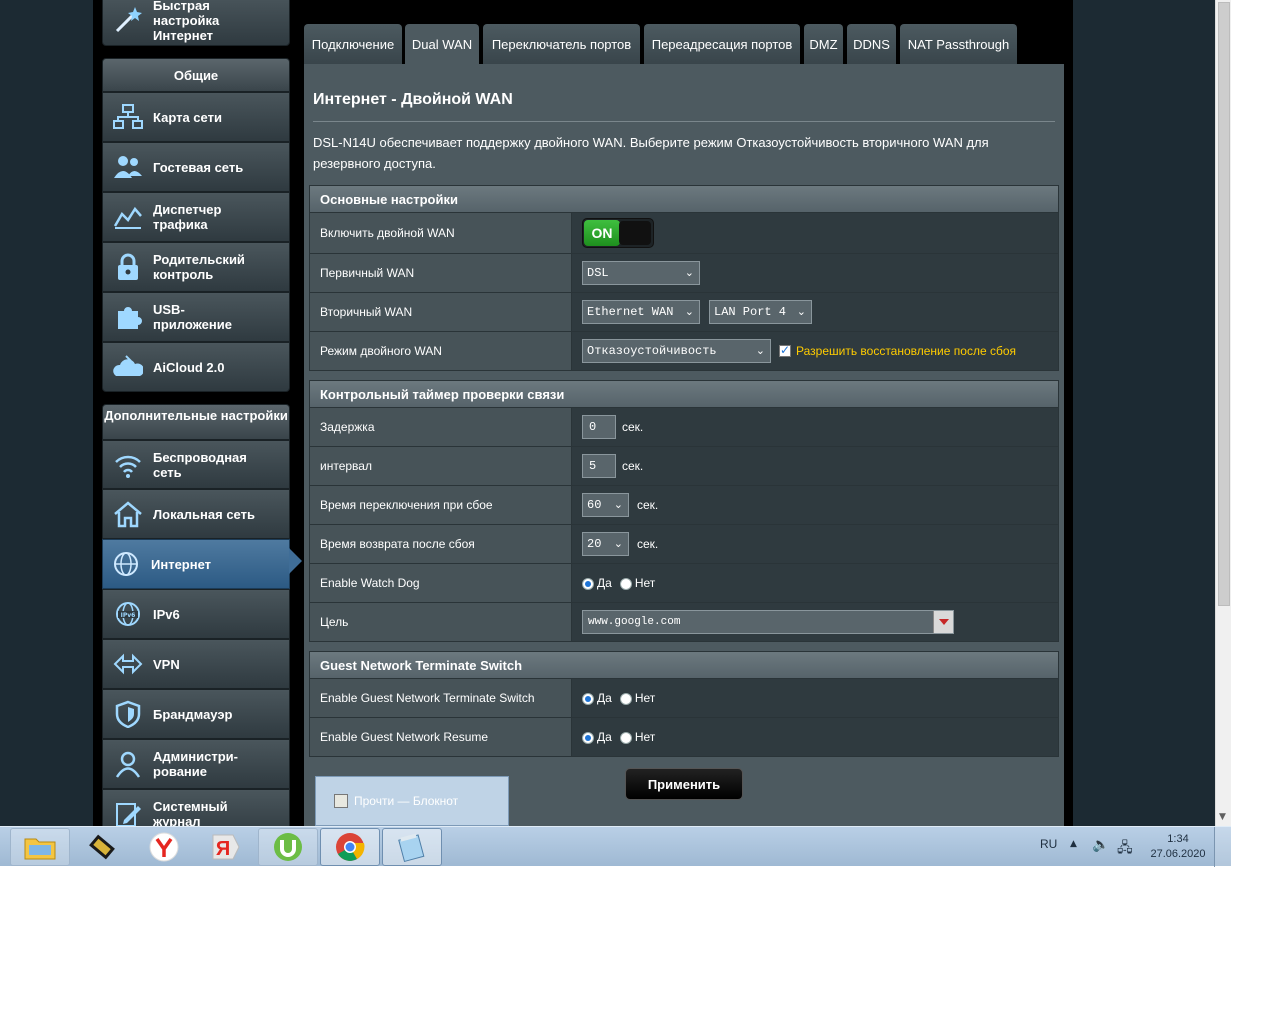  What do you see at coordinates (641, 312) in the screenshot?
I see `secondary-wan-select: Ethernet WAN ⌄` at bounding box center [641, 312].